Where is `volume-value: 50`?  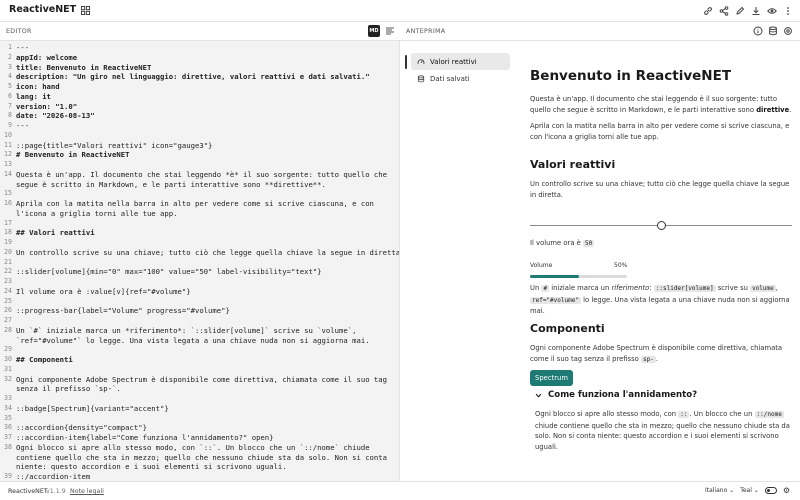 volume-value: 50 is located at coordinates (589, 243).